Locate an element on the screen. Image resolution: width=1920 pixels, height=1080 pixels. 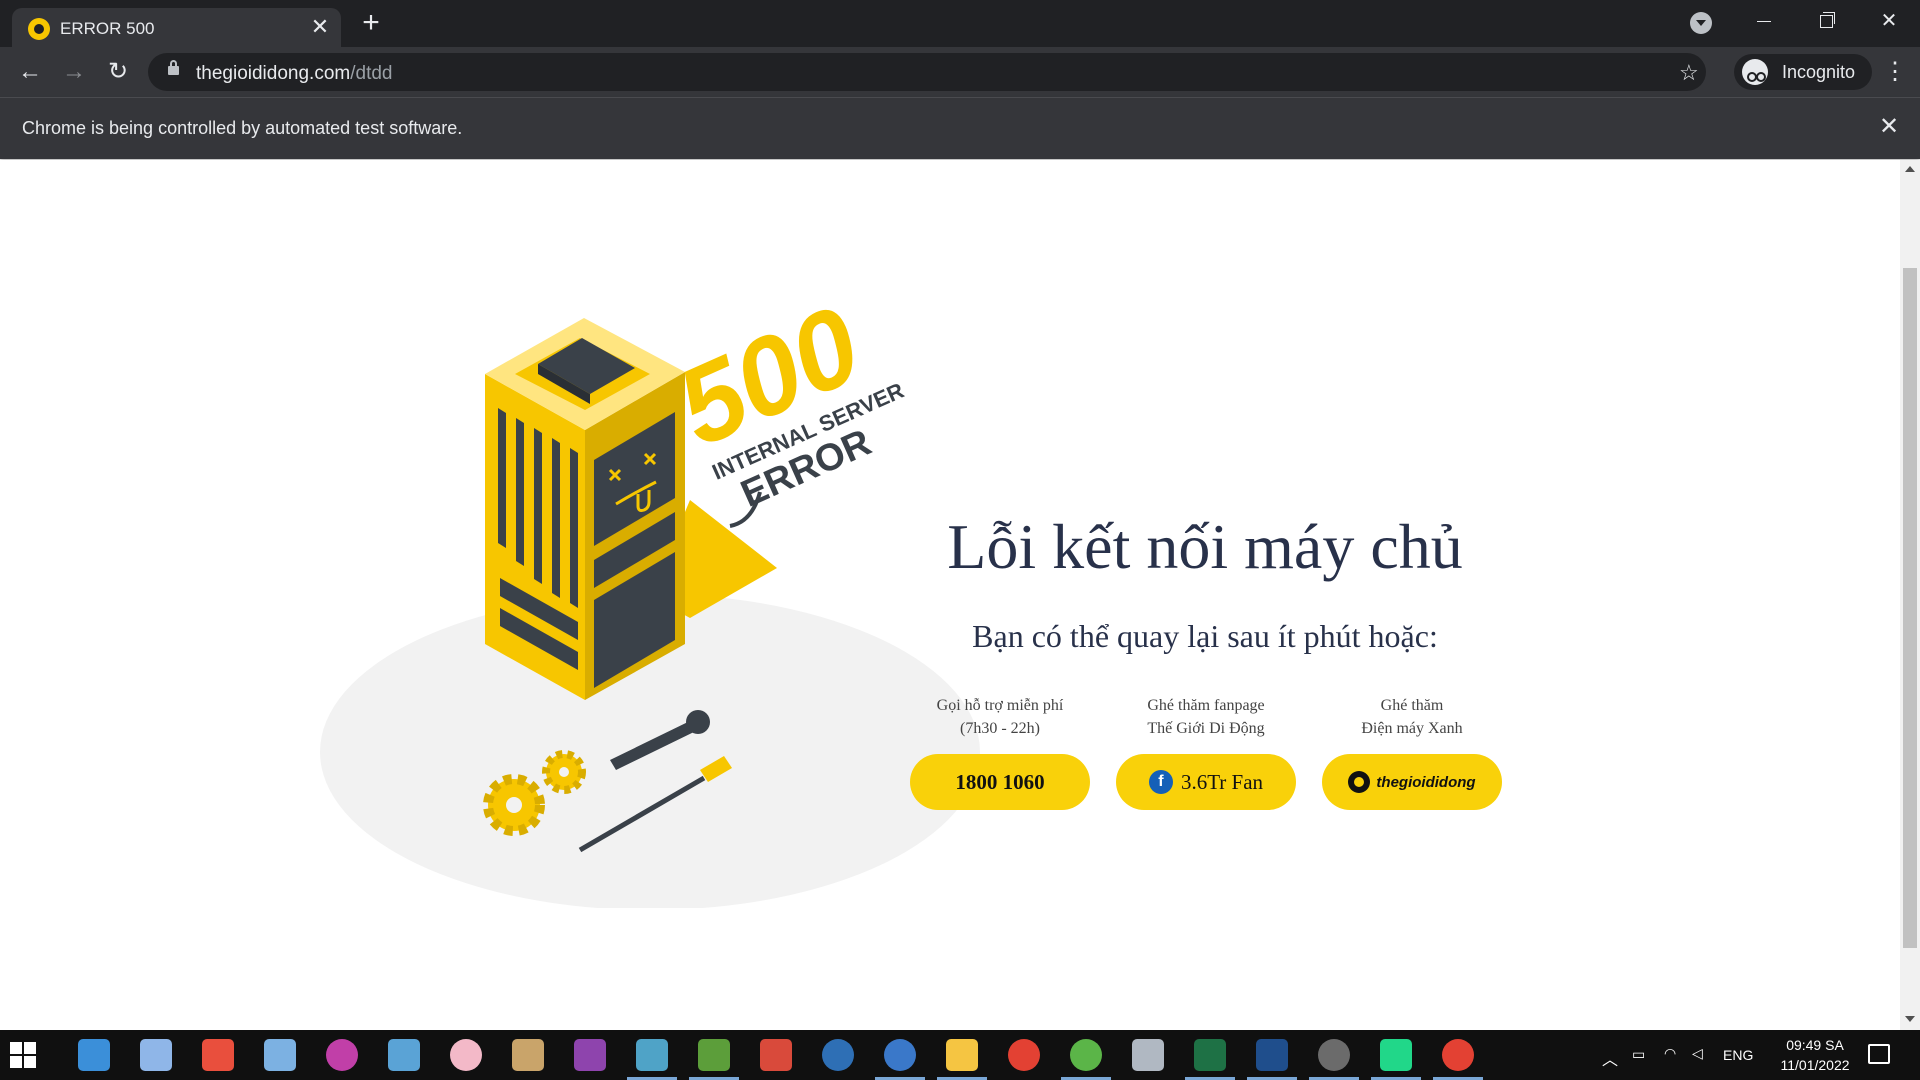
vertical-scrollbar is located at coordinates (1910, 595).